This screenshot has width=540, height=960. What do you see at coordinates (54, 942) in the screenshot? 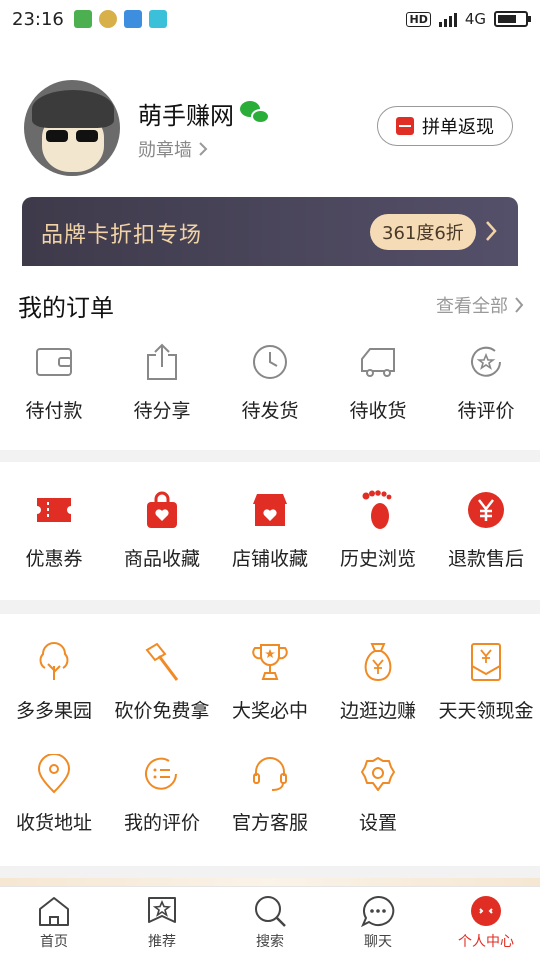
I see `tab-label: 首页` at bounding box center [54, 942].